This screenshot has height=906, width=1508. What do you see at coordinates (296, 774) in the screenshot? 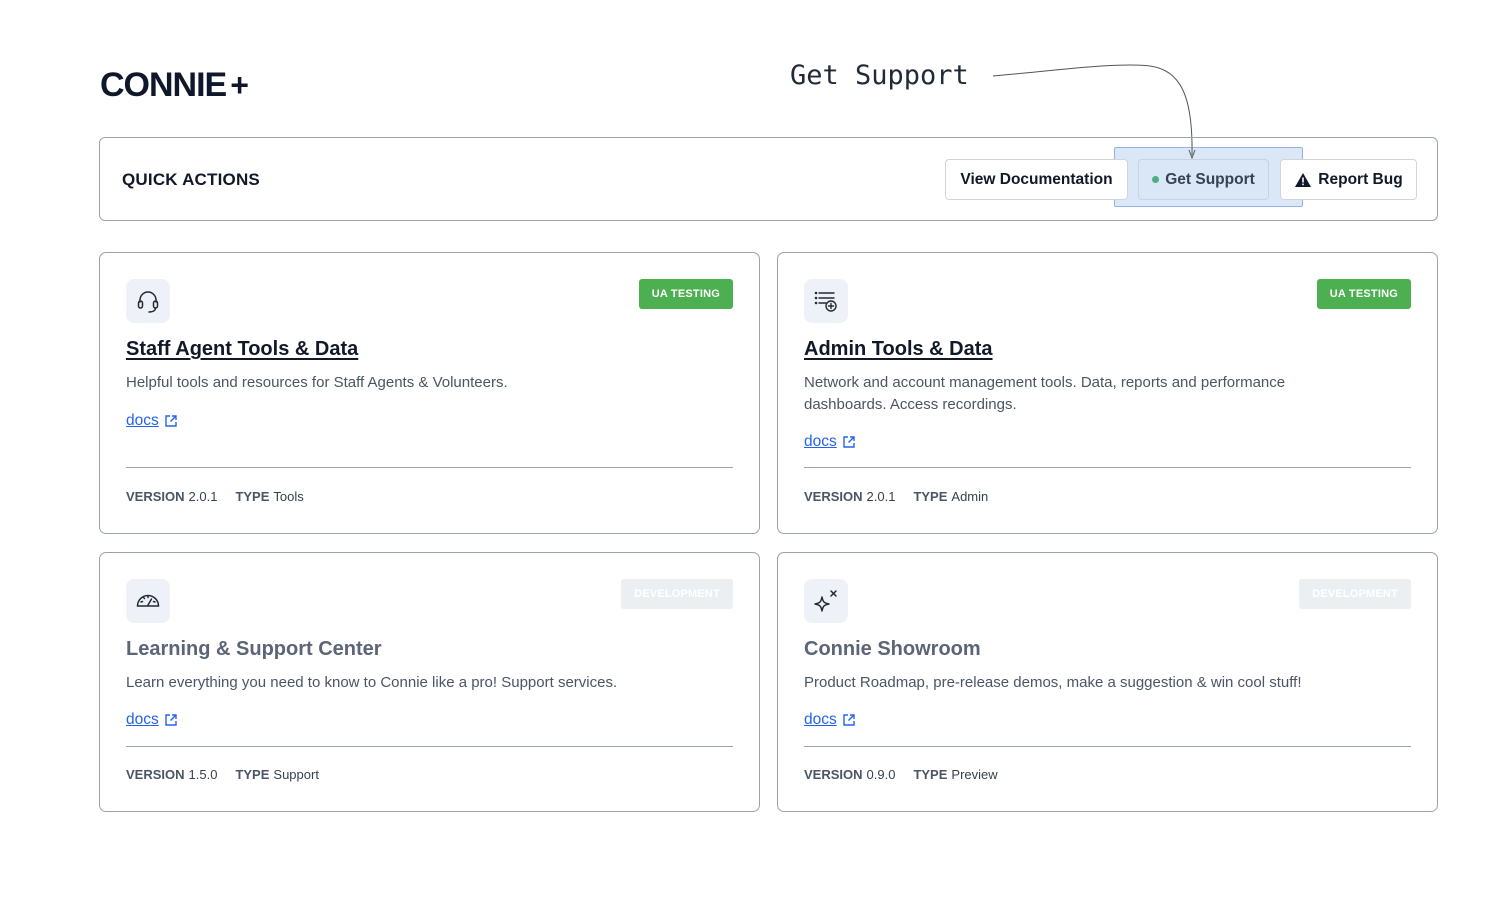
I see `type-value: Support` at bounding box center [296, 774].